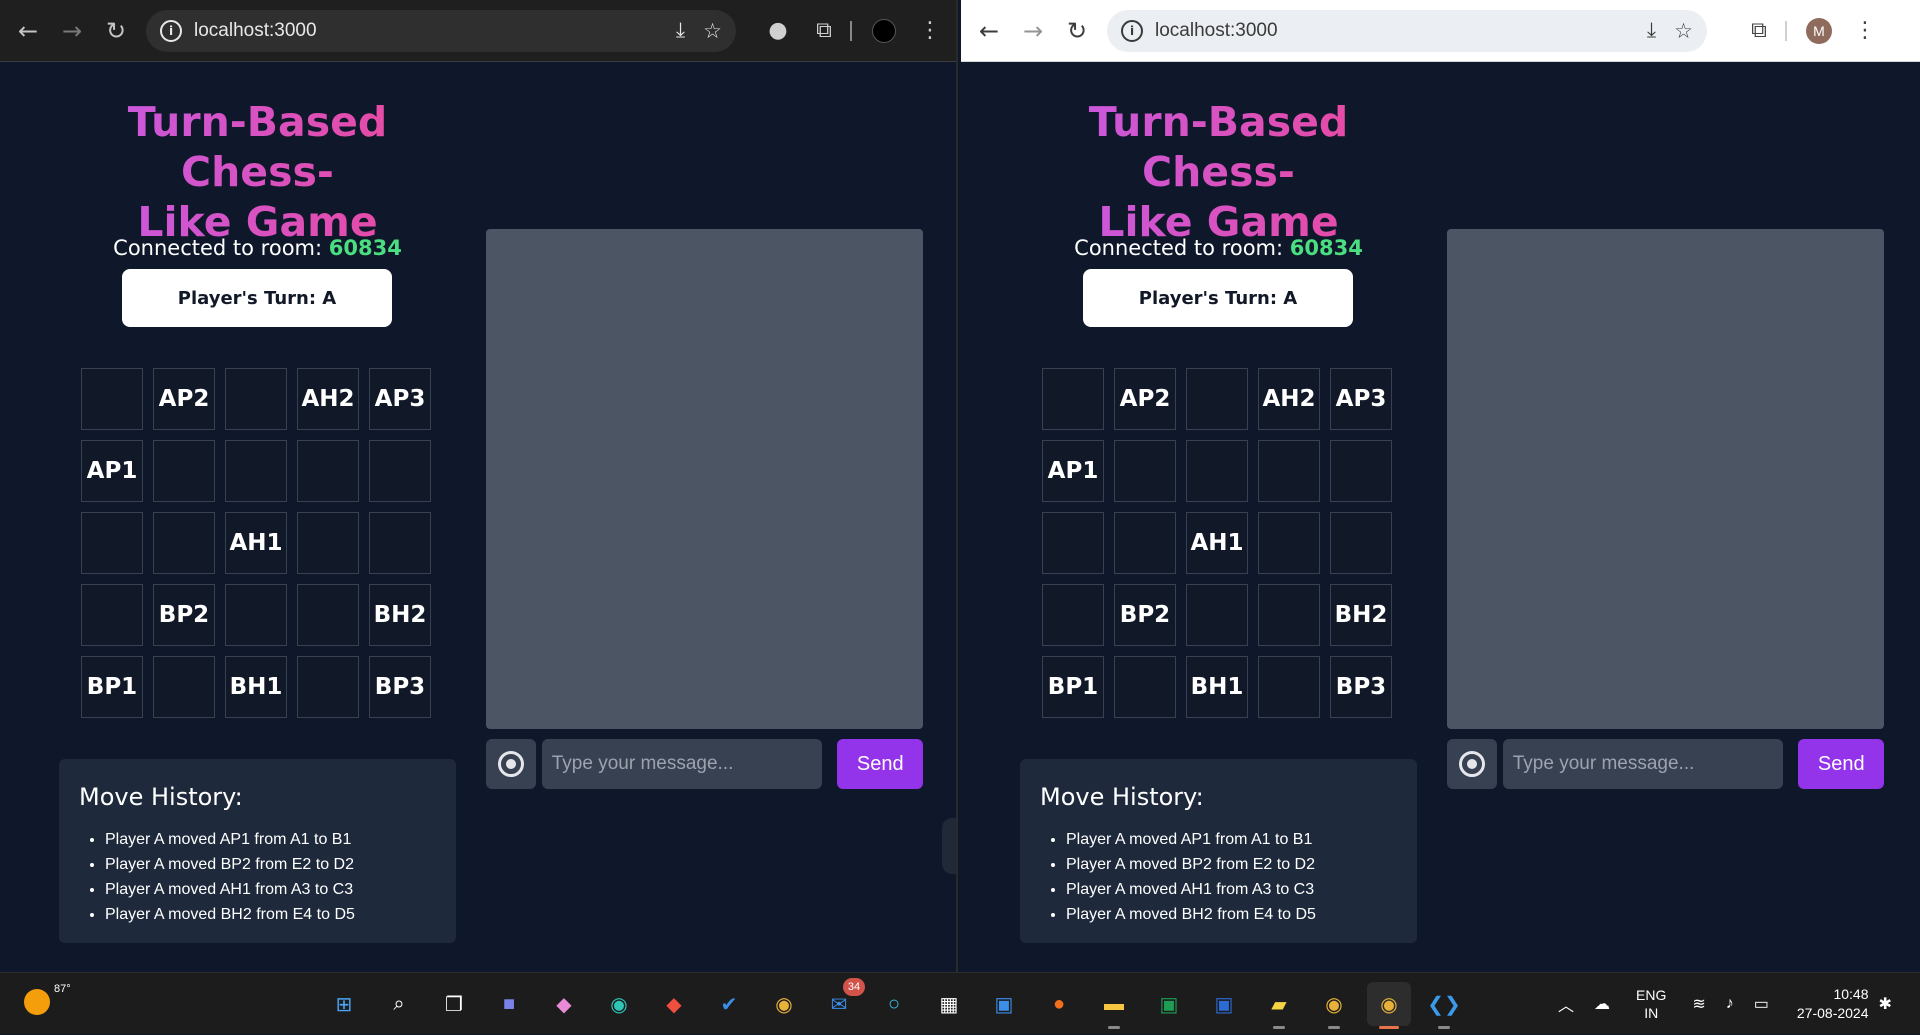 The width and height of the screenshot is (1920, 1035). Describe the element at coordinates (619, 1004) in the screenshot. I see `edge-icon: ◉` at that location.